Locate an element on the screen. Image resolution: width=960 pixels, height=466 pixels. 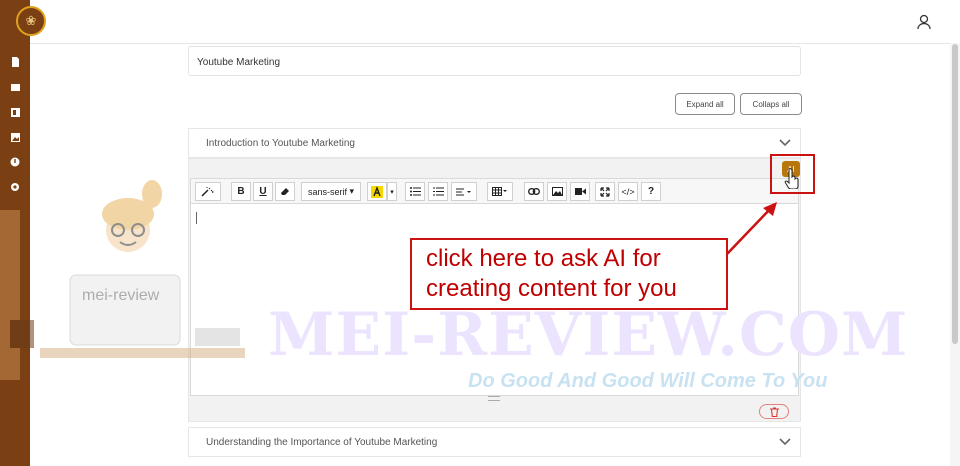
section-label: Introduction to Youtube Marketing is located at coordinates (280, 143).